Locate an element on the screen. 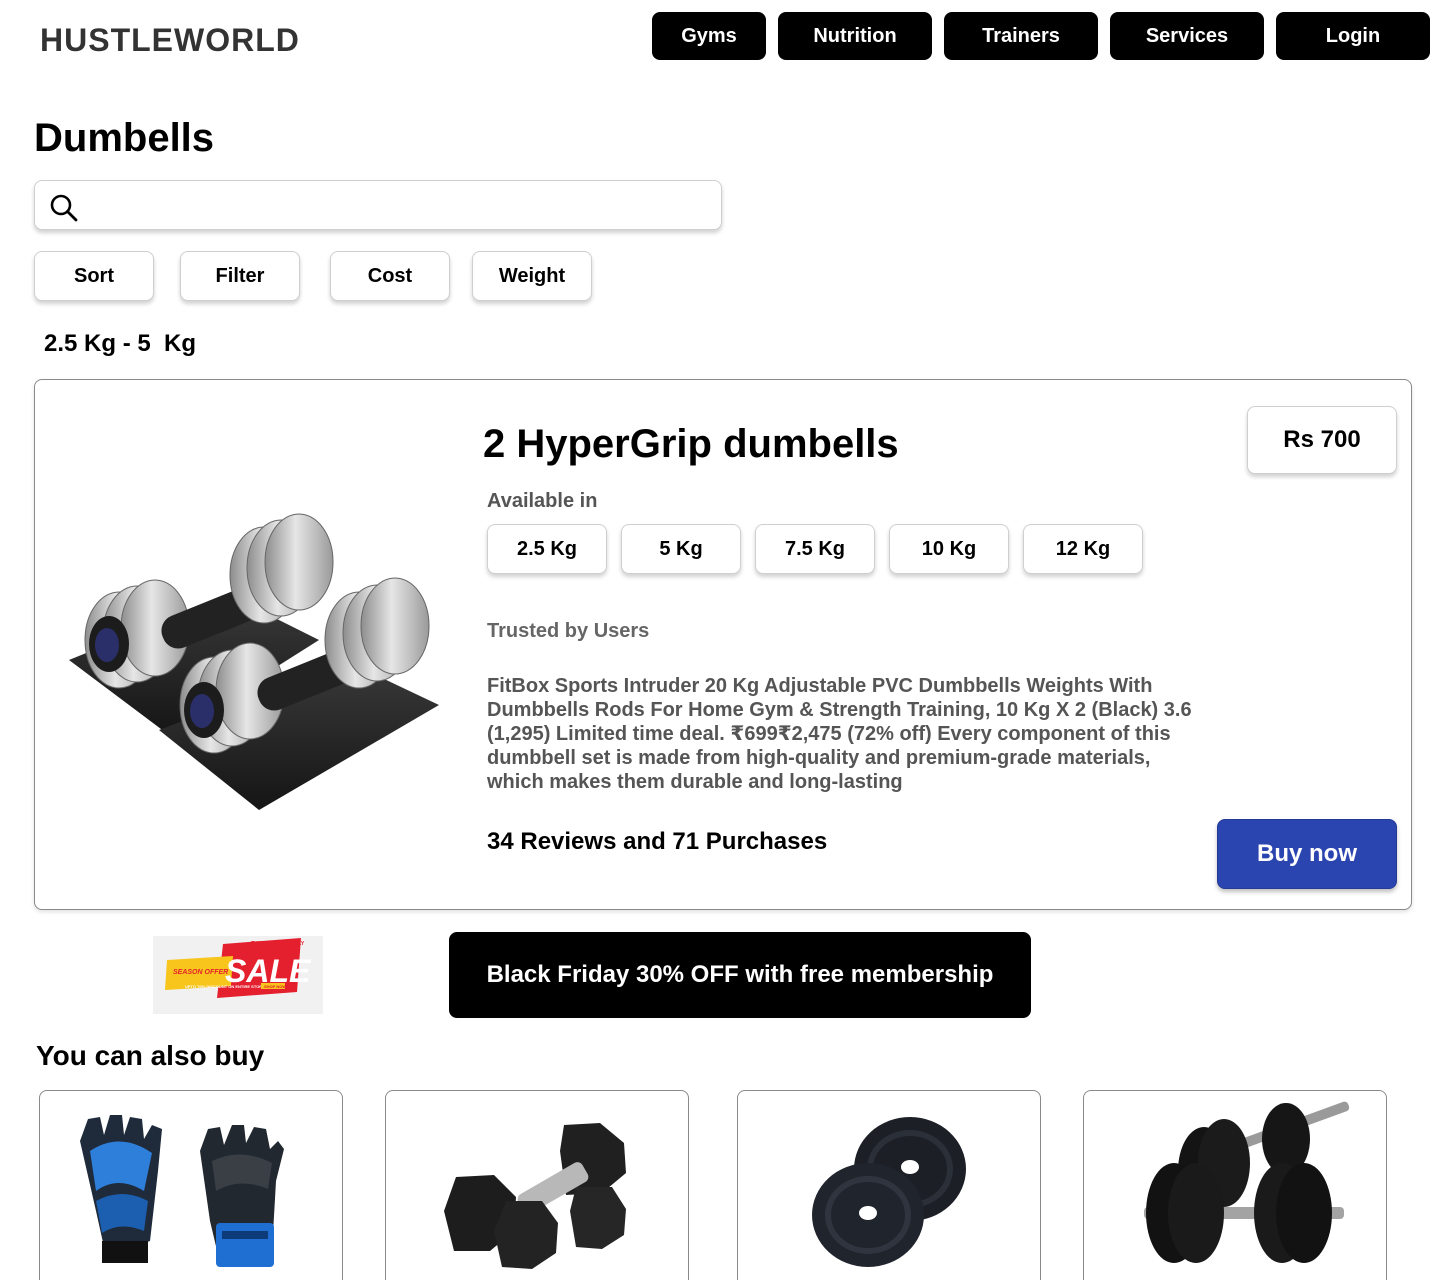 This screenshot has width=1440, height=1280. rec-card-plate-dumbbells is located at coordinates (1235, 1185).